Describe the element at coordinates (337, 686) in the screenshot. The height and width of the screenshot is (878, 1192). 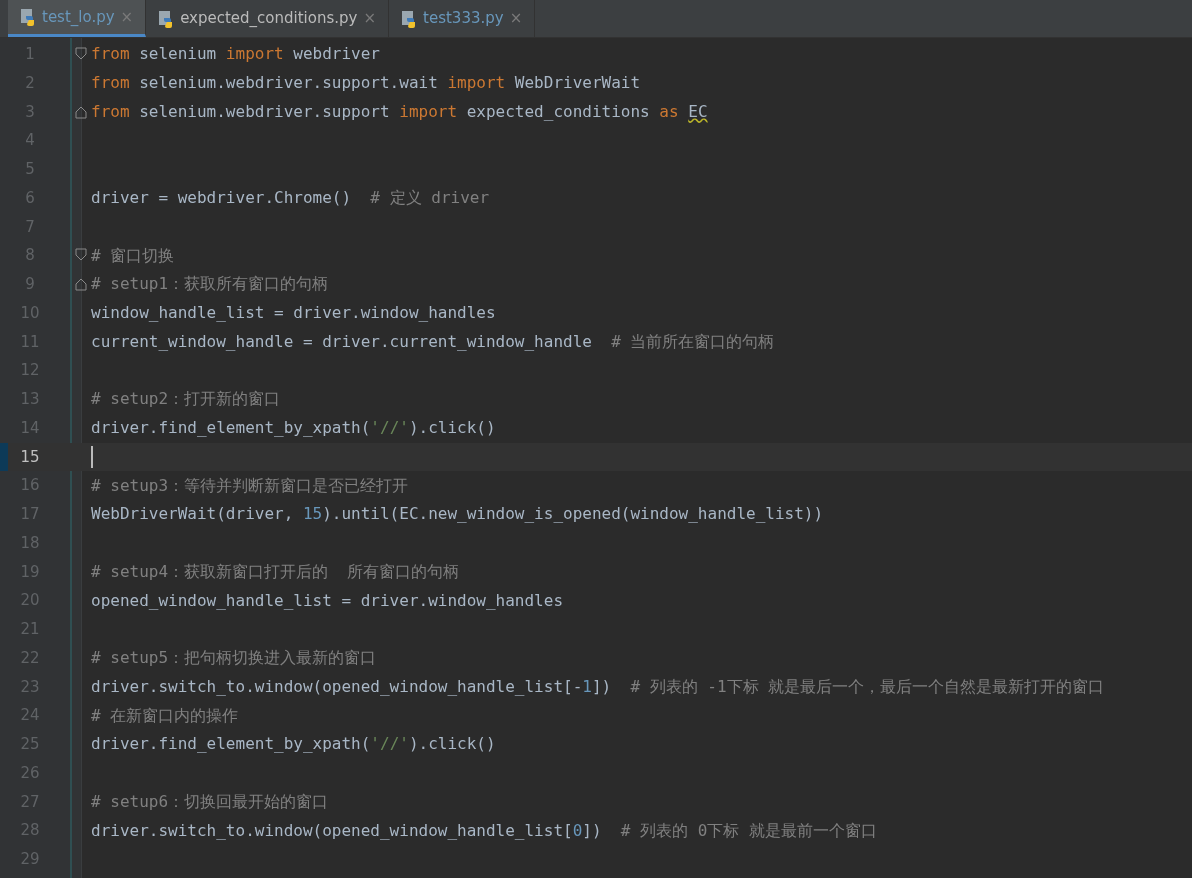
I see `code-text: driver.switch_to.window(opened_window_handle_list[-` at that location.